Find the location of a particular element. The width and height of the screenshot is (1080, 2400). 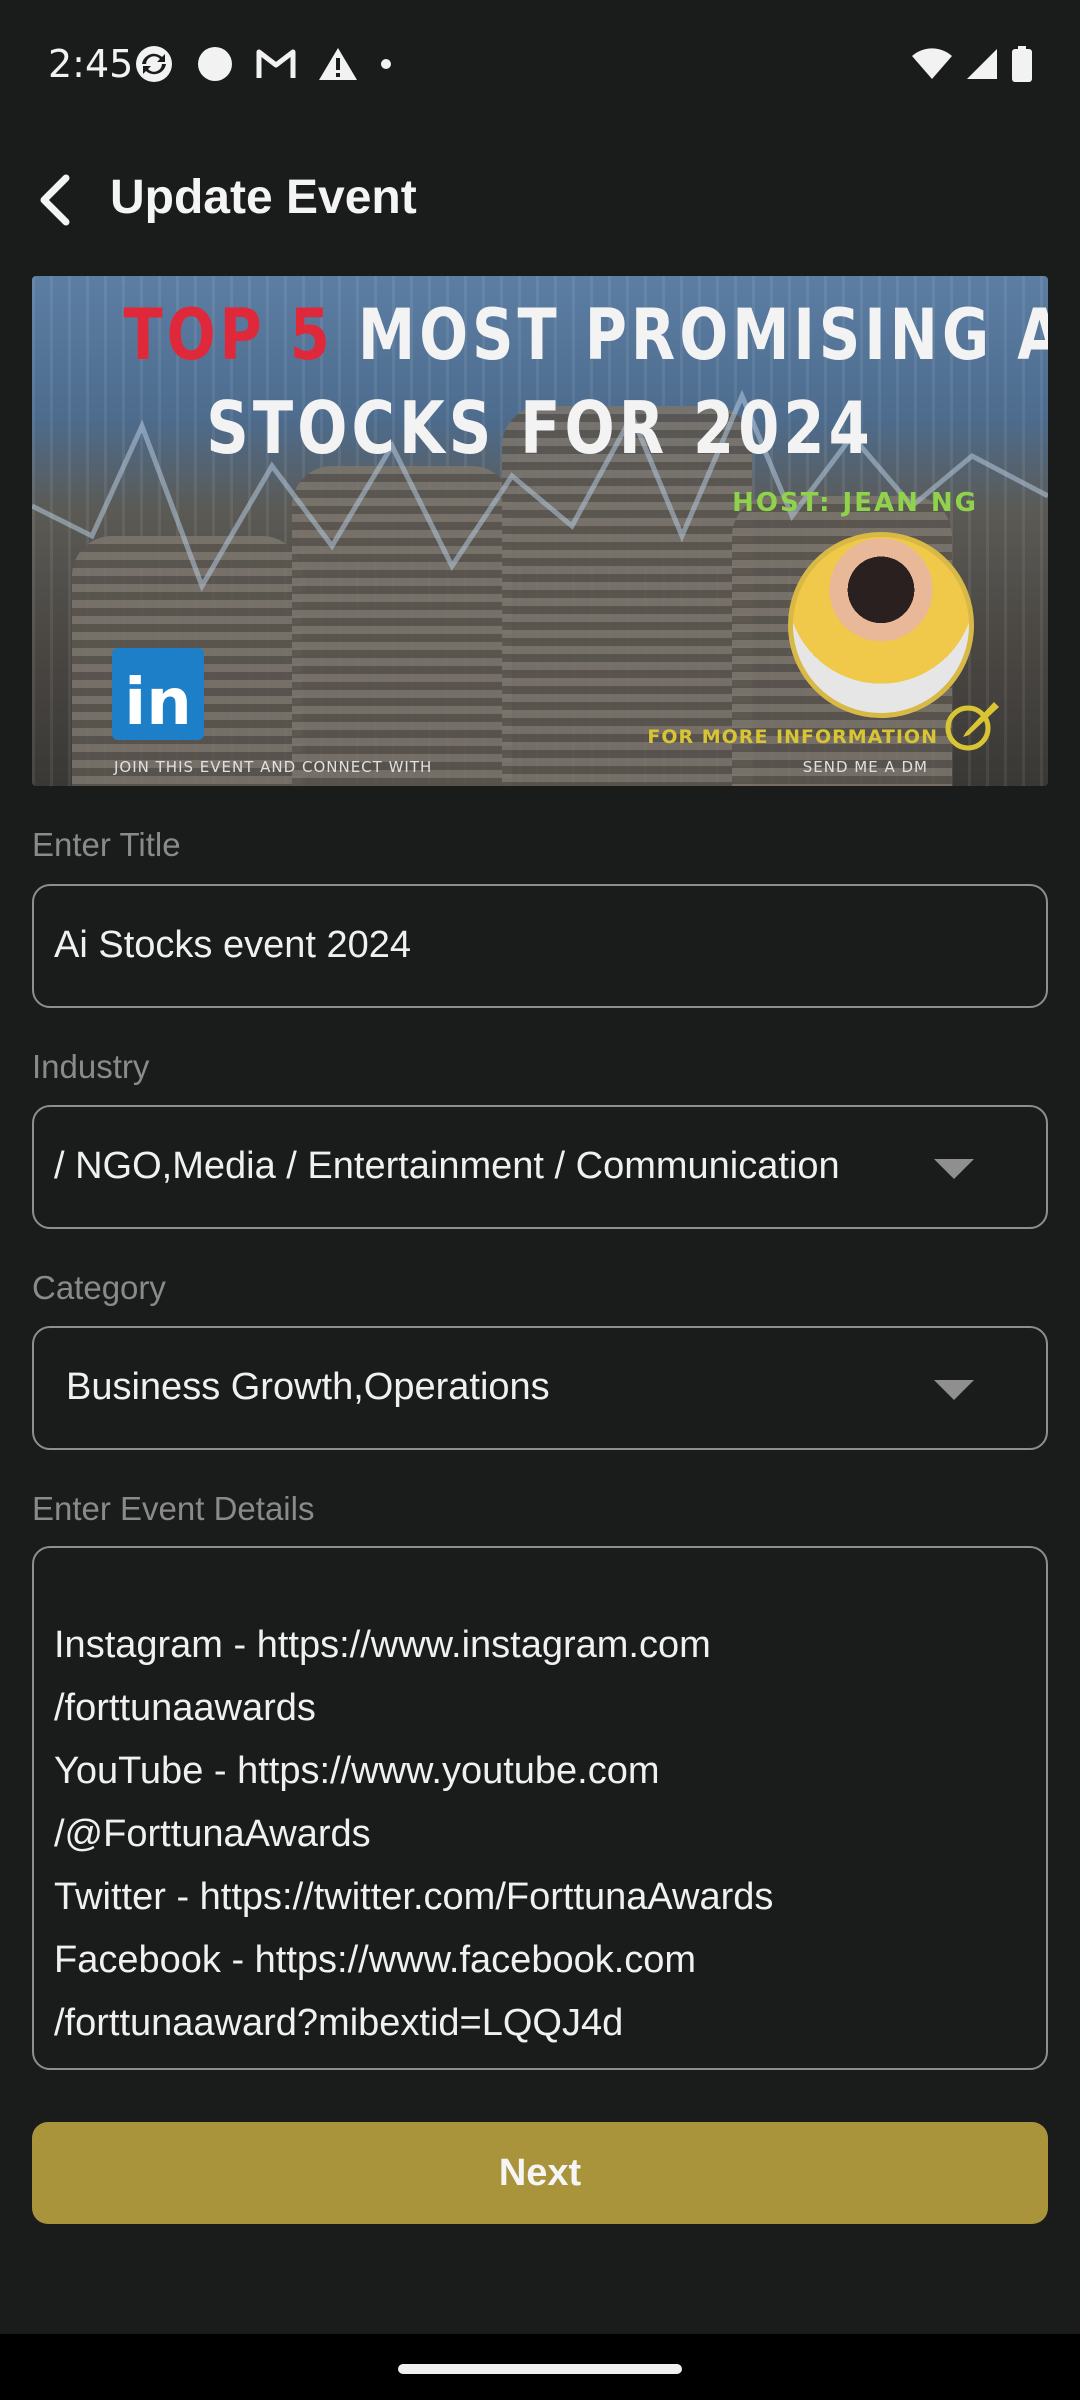

dot-icon is located at coordinates (386, 64).